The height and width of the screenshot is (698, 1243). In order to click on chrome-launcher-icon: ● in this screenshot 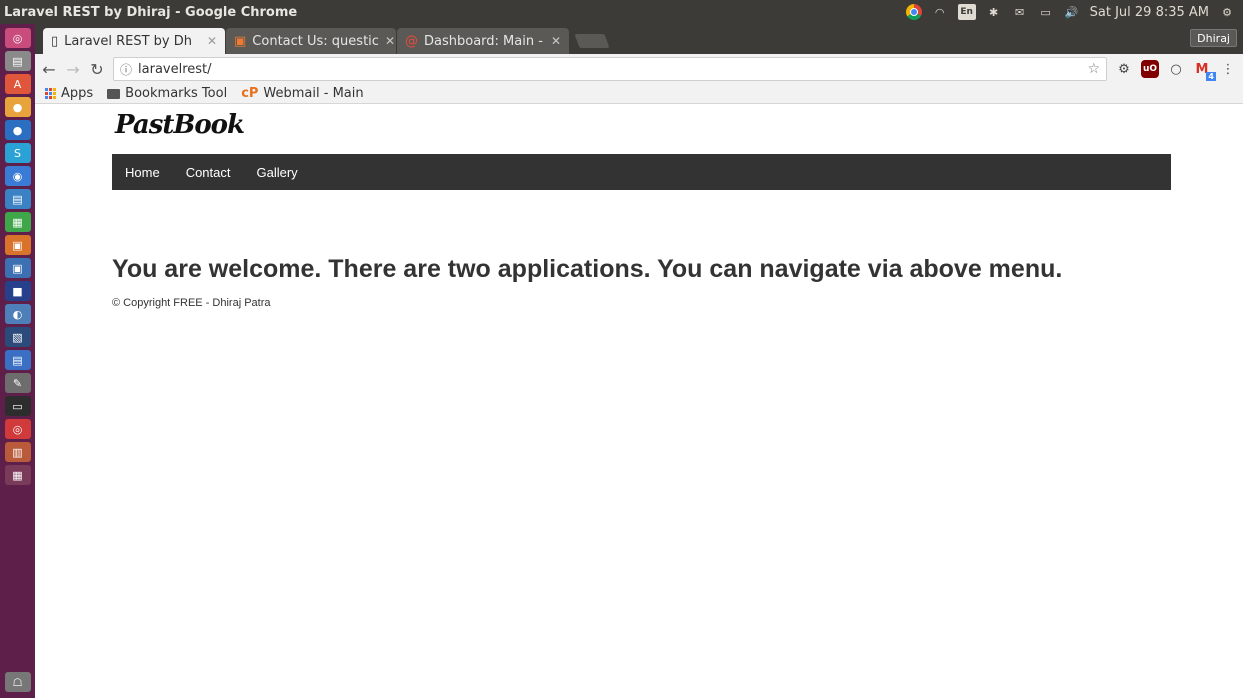, I will do `click(17, 107)`.